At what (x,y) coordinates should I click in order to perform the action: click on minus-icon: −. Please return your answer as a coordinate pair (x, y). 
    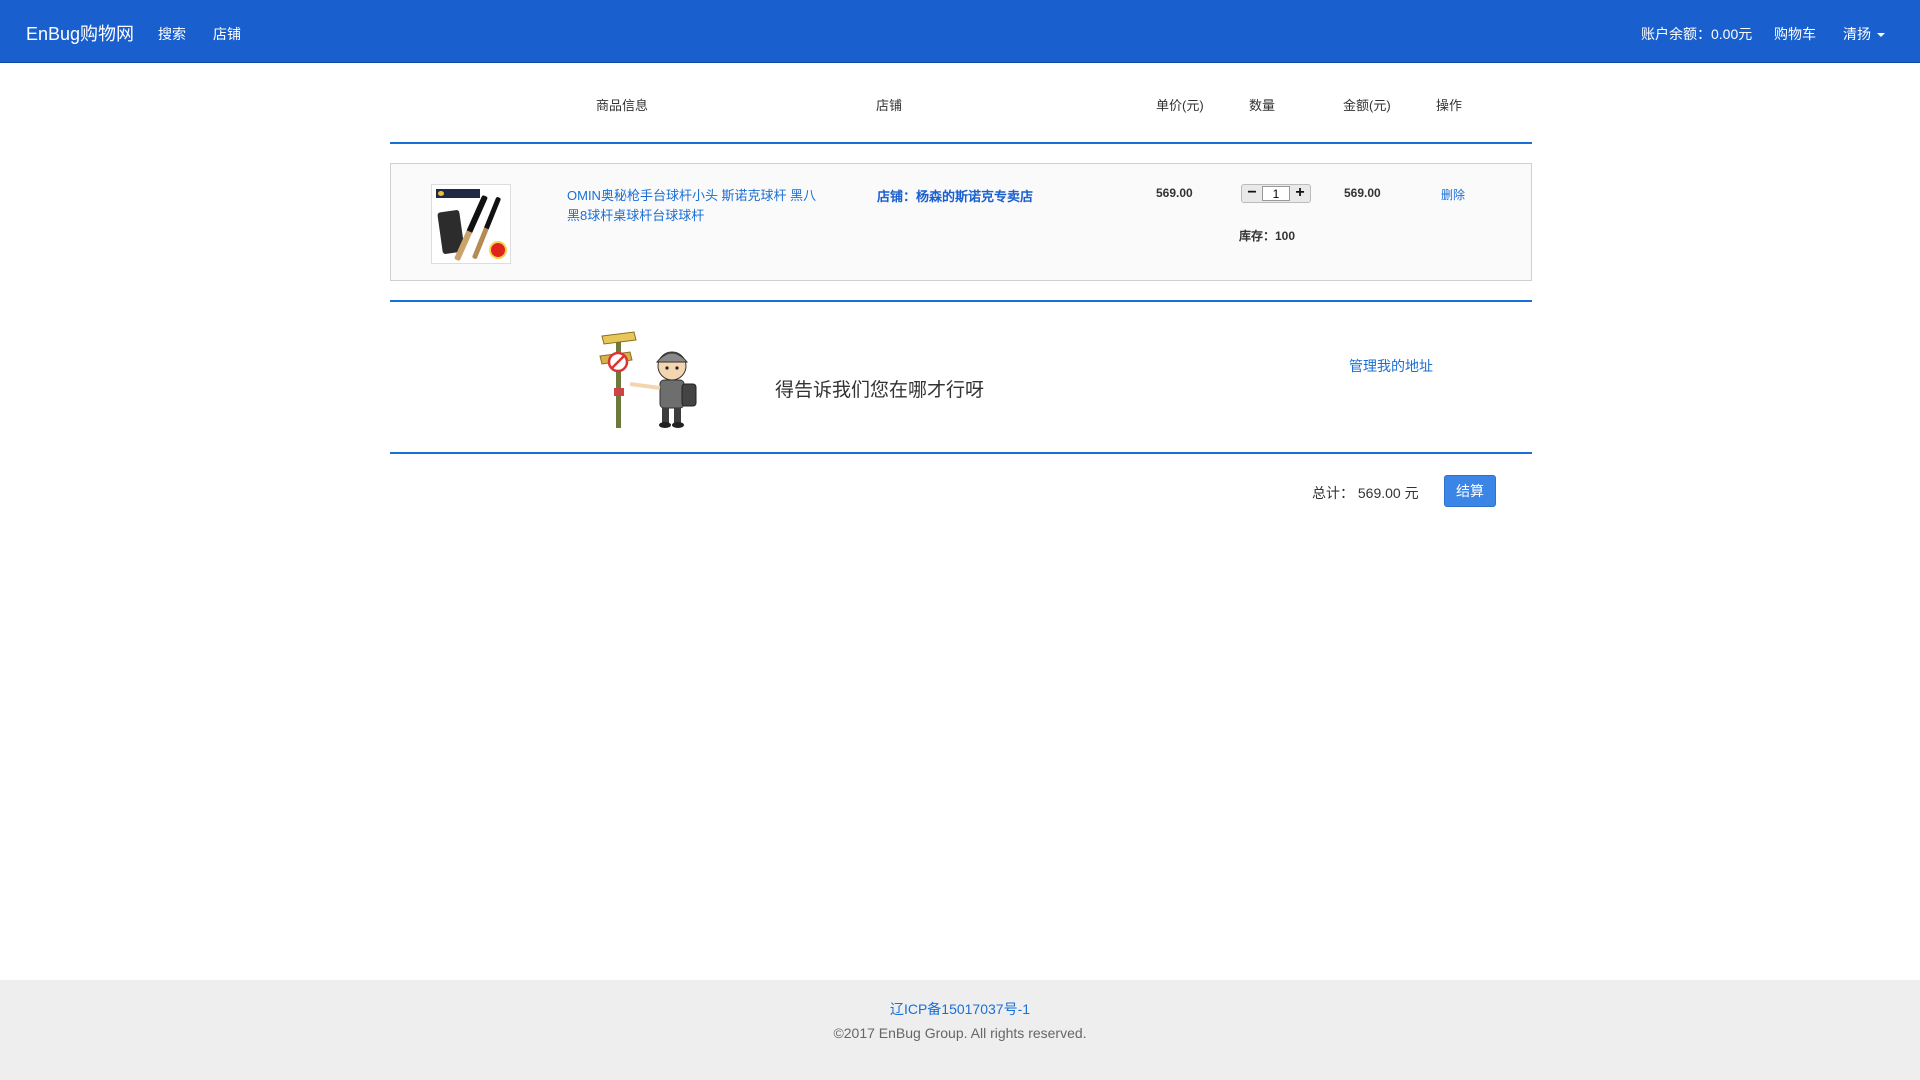
    Looking at the image, I should click on (1252, 193).